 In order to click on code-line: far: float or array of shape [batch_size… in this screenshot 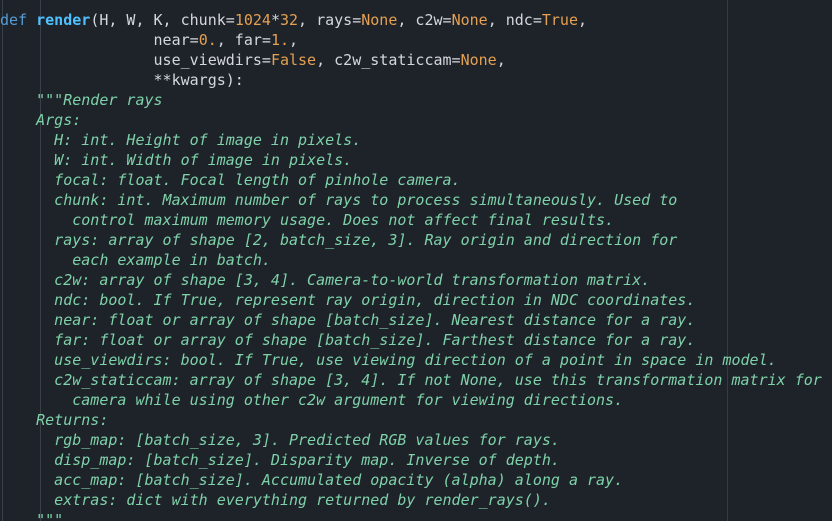, I will do `click(411, 340)`.